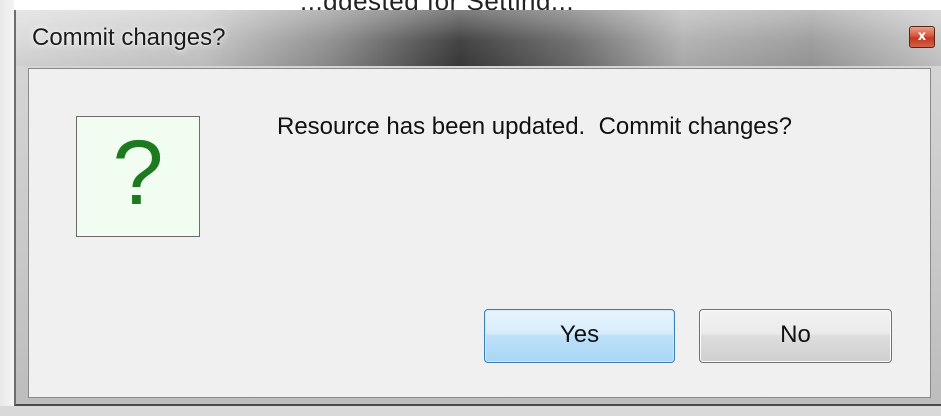 This screenshot has height=416, width=941. I want to click on question-mark-icon: ?, so click(138, 176).